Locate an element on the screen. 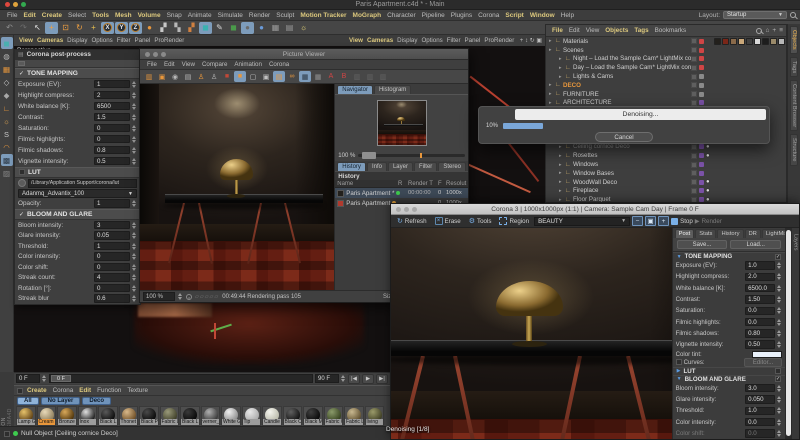  menu-item: Snap is located at coordinates (174, 15).